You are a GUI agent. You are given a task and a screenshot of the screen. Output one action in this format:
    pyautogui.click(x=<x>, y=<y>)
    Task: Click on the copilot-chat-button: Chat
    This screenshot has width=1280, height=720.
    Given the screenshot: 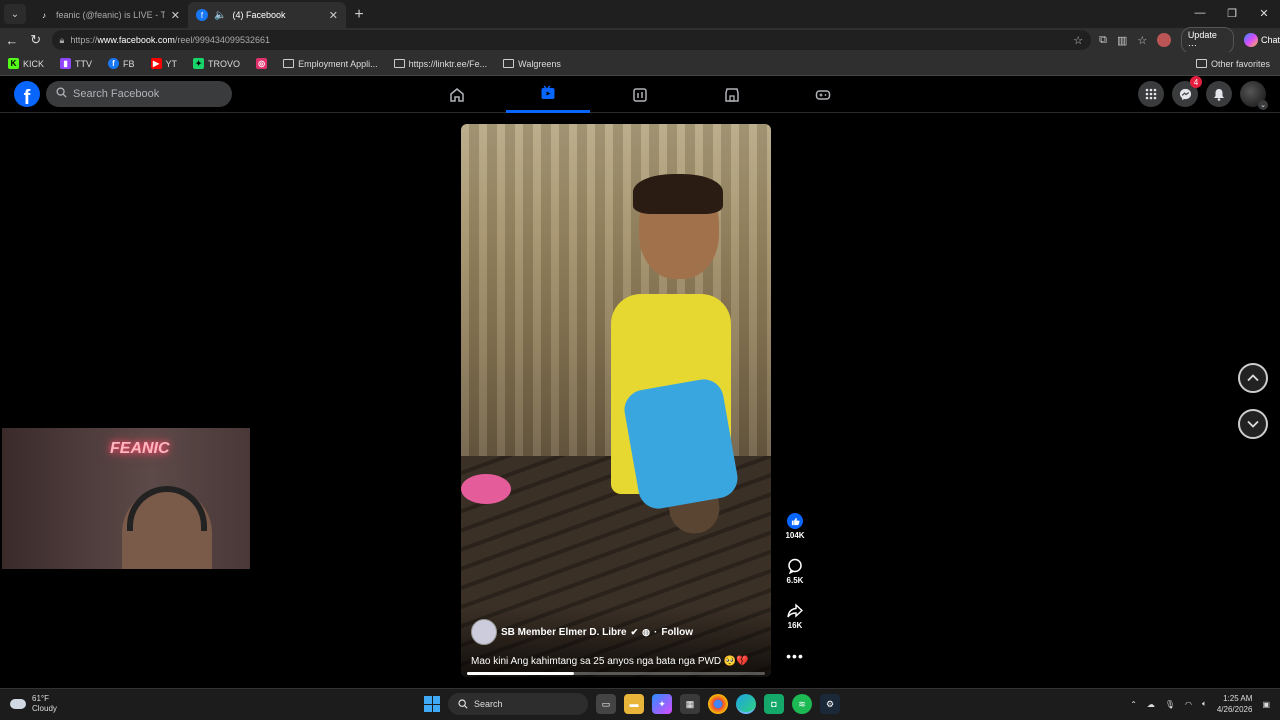 What is the action you would take?
    pyautogui.click(x=1262, y=40)
    